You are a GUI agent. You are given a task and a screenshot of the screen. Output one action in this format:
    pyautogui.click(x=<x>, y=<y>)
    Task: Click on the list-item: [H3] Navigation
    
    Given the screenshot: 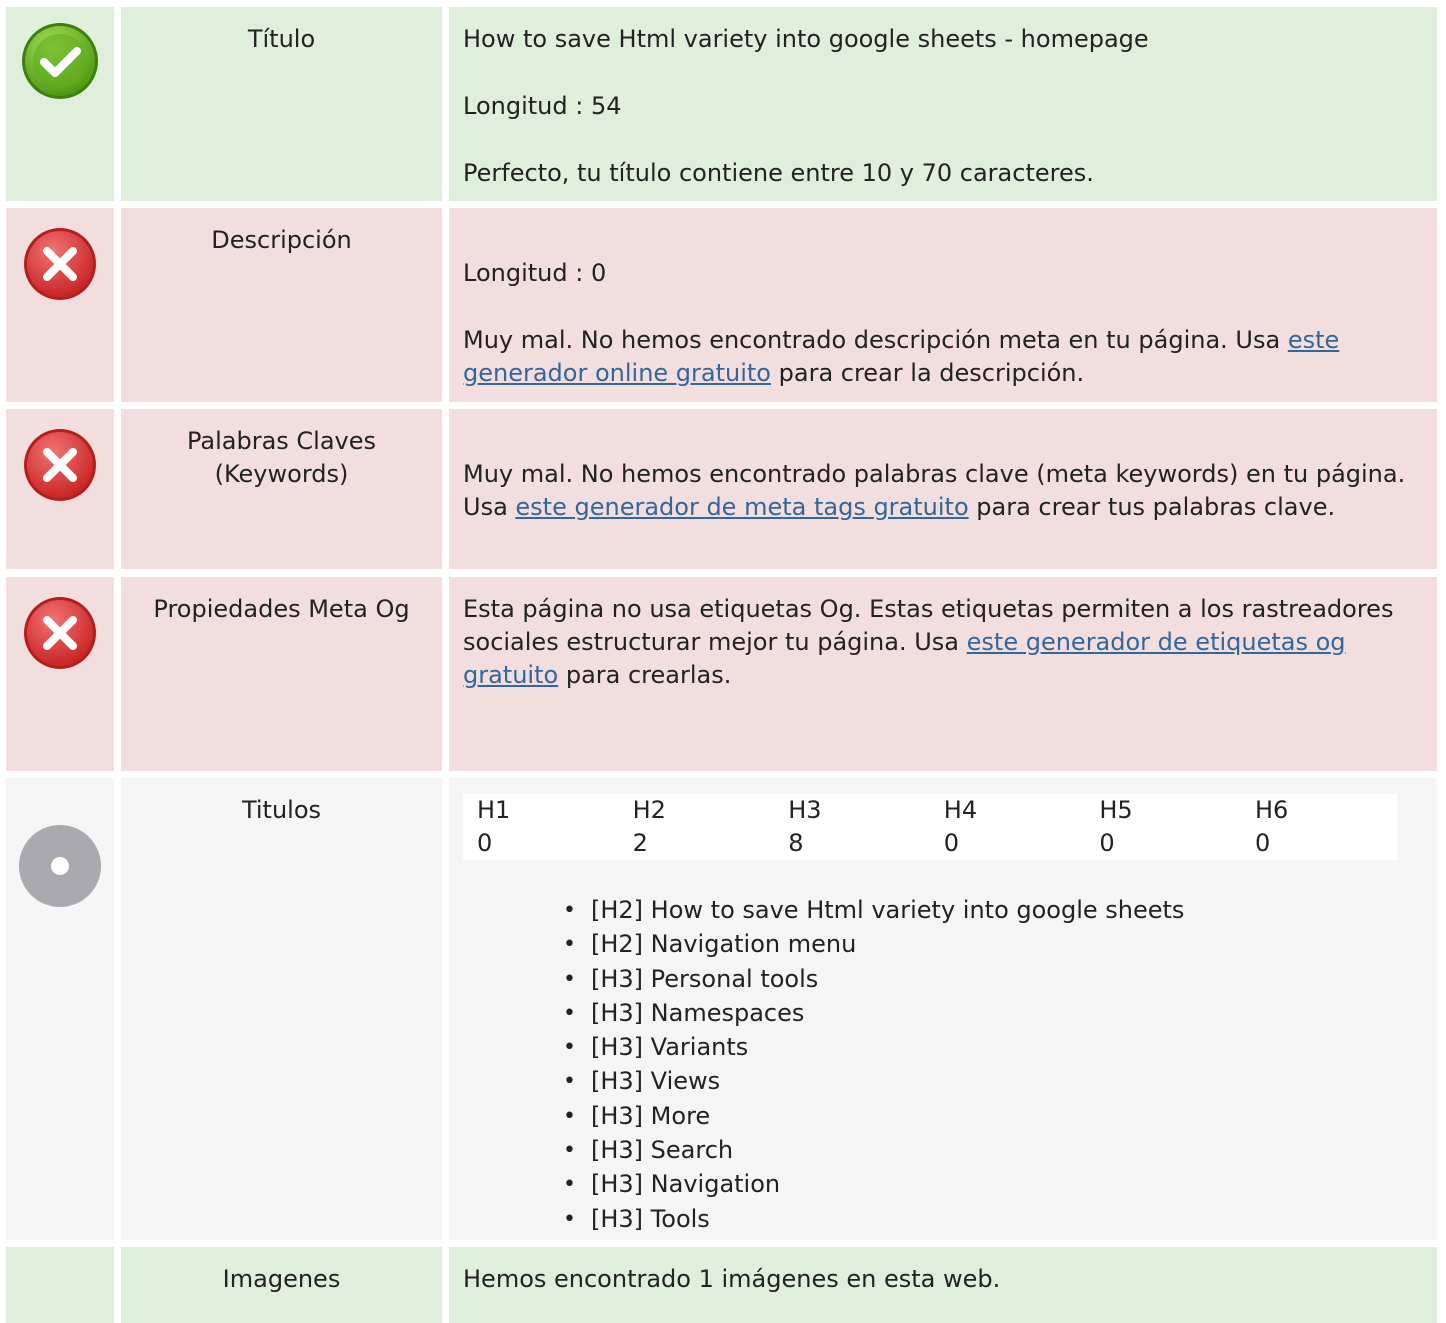 What is the action you would take?
    pyautogui.click(x=993, y=1185)
    